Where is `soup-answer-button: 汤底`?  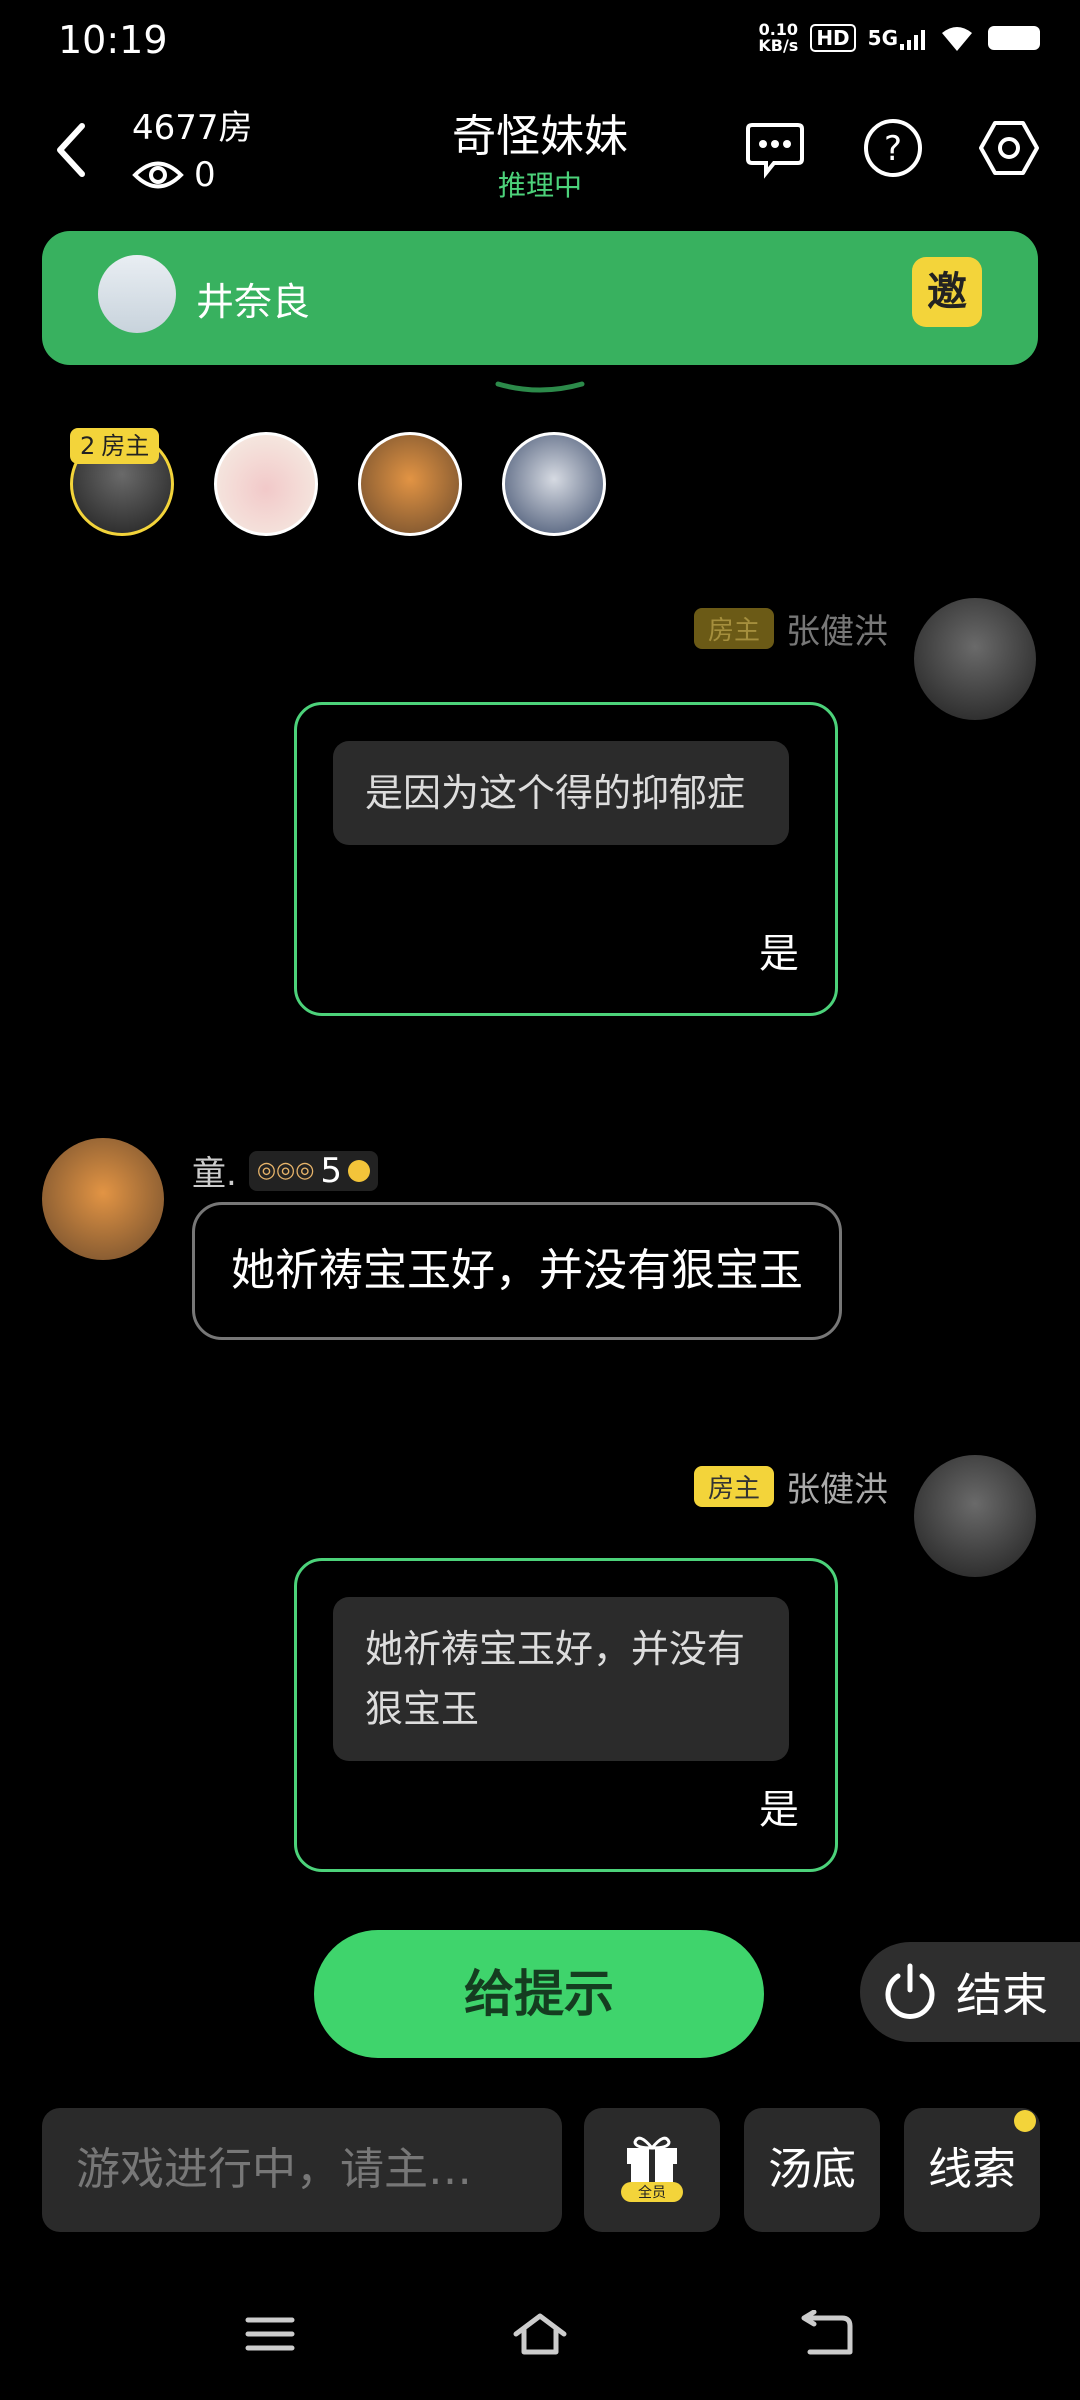 soup-answer-button: 汤底 is located at coordinates (812, 2170).